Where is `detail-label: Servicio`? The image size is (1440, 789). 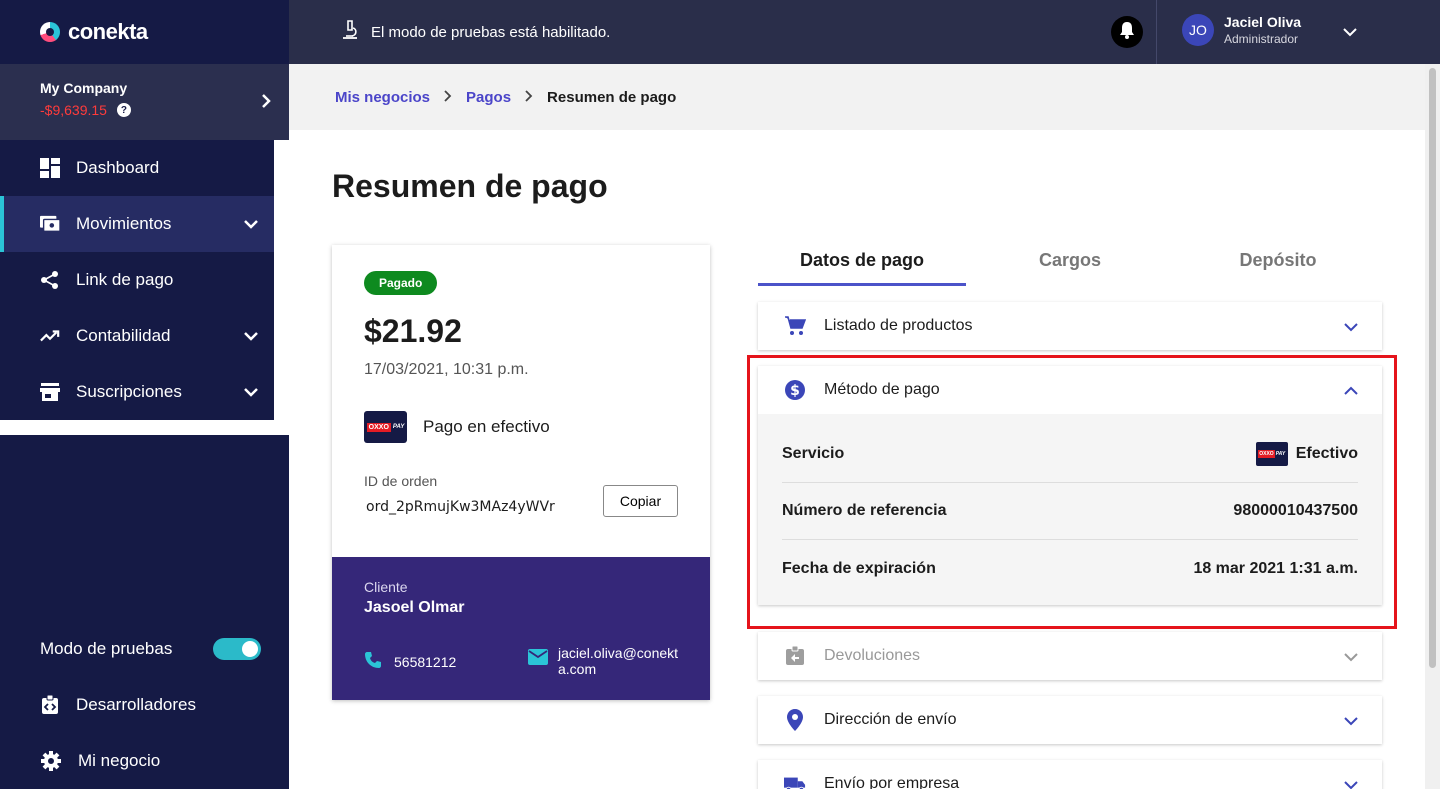 detail-label: Servicio is located at coordinates (813, 453).